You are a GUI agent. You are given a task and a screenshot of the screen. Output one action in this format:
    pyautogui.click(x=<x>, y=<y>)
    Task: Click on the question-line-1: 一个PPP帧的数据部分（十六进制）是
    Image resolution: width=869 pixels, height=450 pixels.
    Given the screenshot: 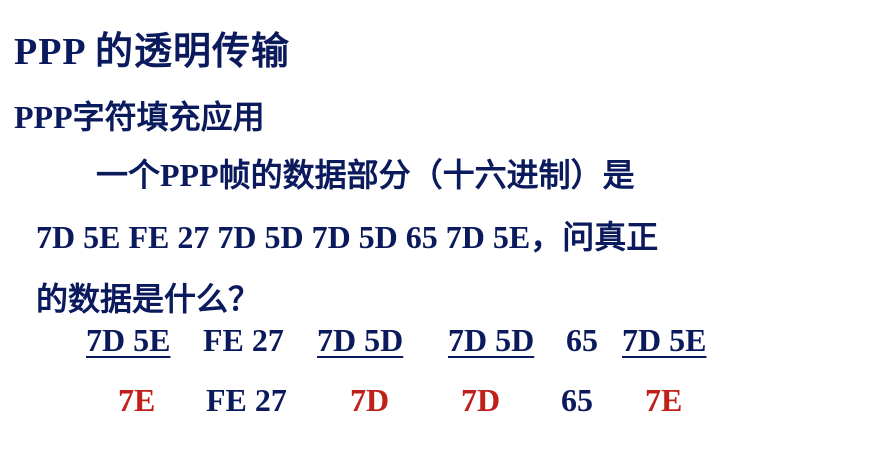 What is the action you would take?
    pyautogui.click(x=365, y=175)
    